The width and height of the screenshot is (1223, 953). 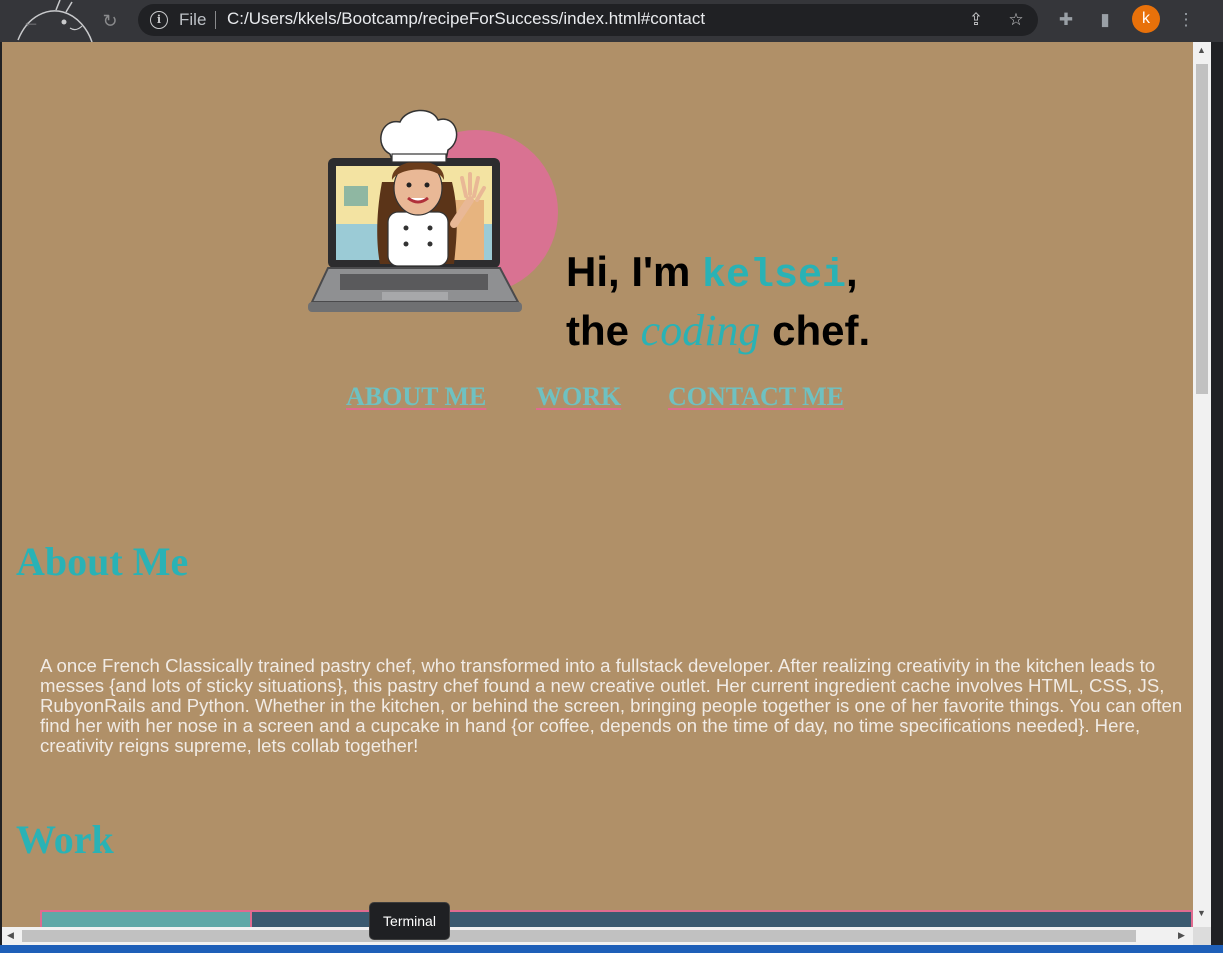 What do you see at coordinates (433, 210) in the screenshot?
I see `chef-laptop-avatar-image` at bounding box center [433, 210].